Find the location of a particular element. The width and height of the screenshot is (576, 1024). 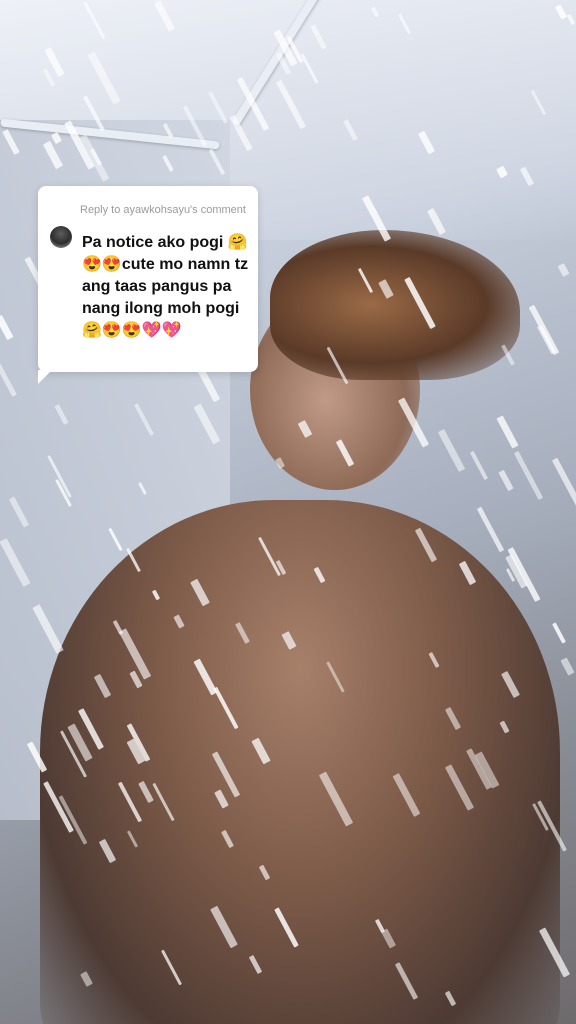

reply-header: Reply to ayawkohsayu's comment is located at coordinates (163, 210).